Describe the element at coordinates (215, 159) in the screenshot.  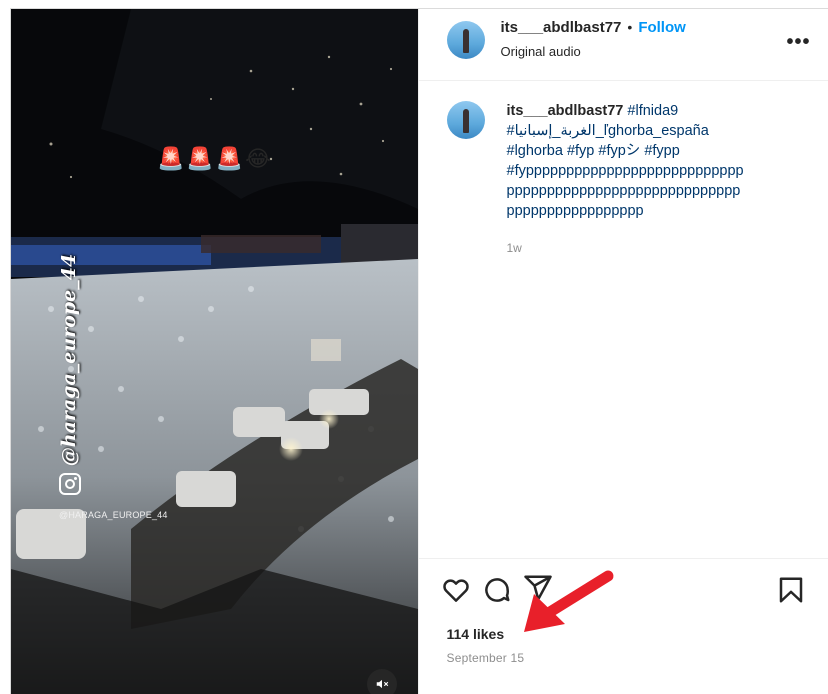
I see `video-emoji-overlay: 🚨🚨🚨😂` at that location.